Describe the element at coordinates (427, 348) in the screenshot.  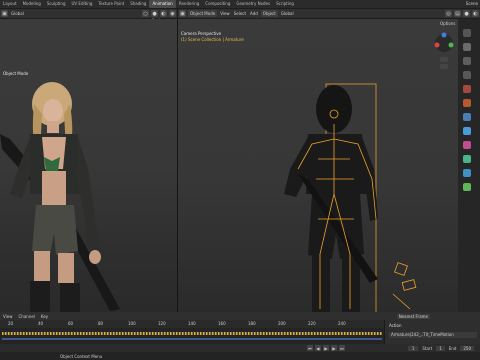
I see `start-label: Start` at that location.